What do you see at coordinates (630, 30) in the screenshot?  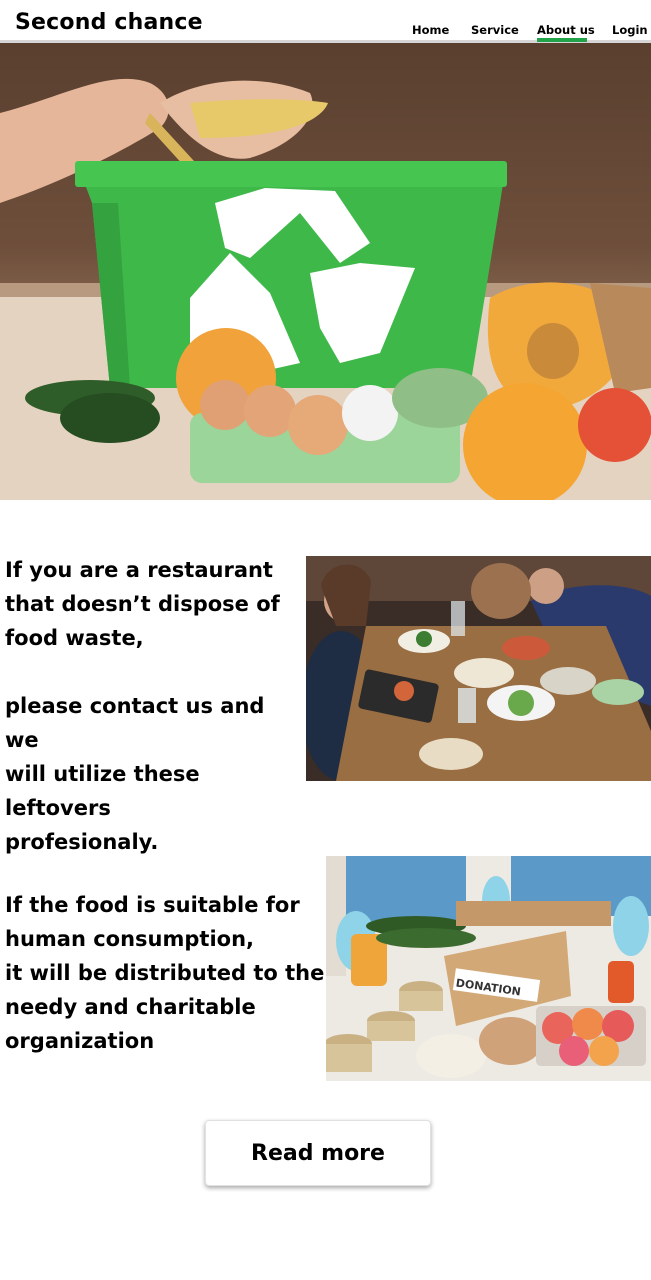 I see `nav-login-link: Login` at bounding box center [630, 30].